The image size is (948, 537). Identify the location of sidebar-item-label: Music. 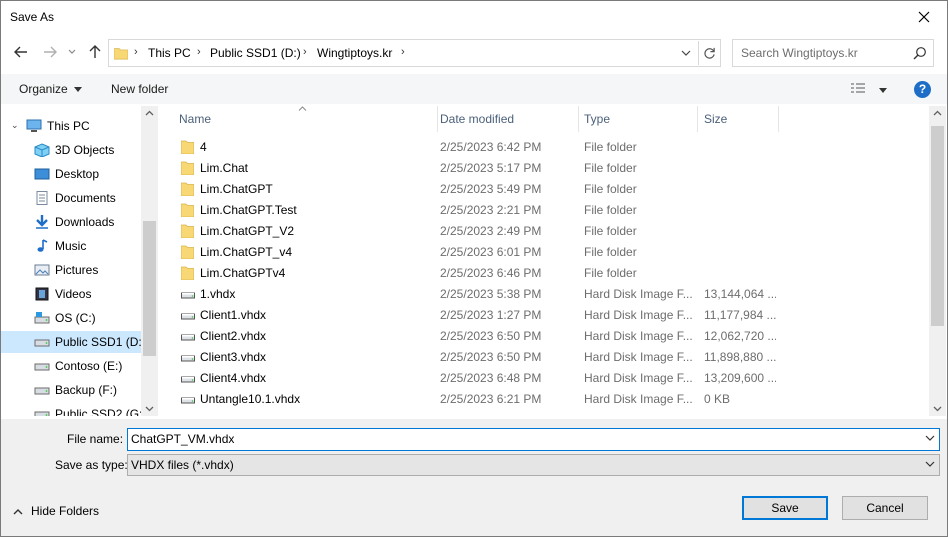
(71, 246).